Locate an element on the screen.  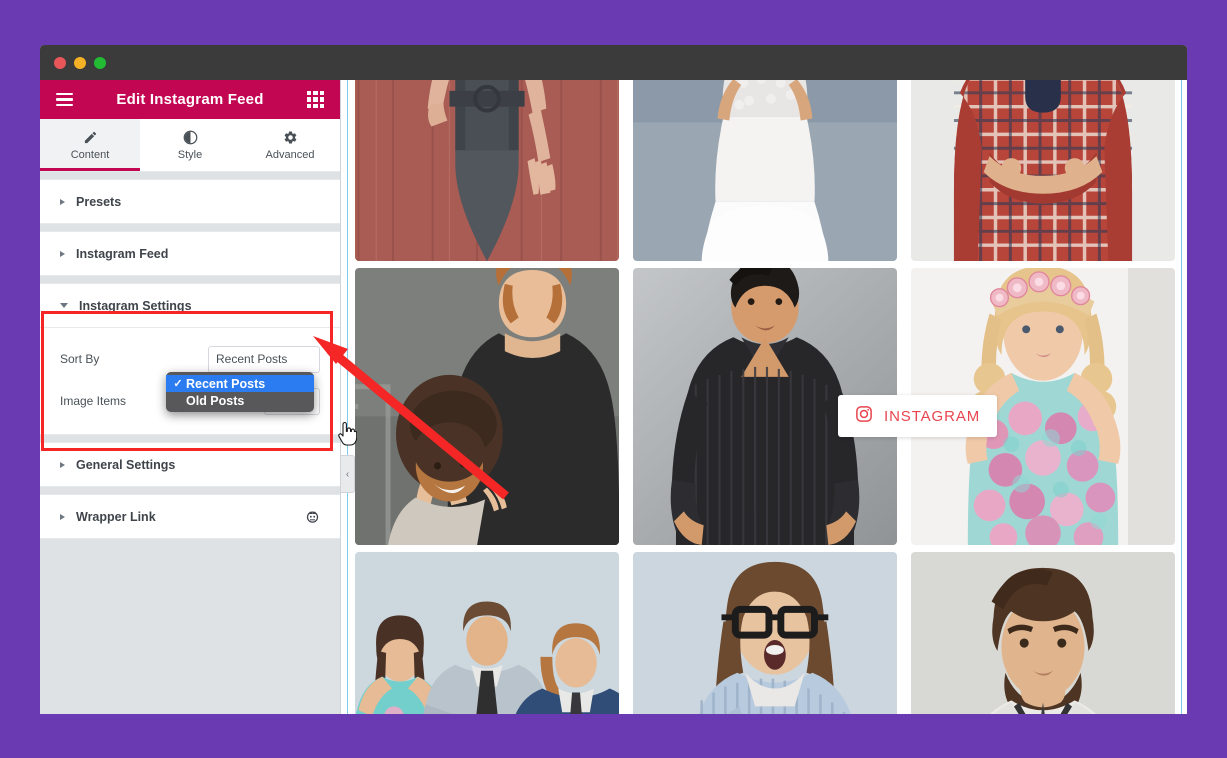
tab-advanced-label: Advanced is located at coordinates (290, 155).